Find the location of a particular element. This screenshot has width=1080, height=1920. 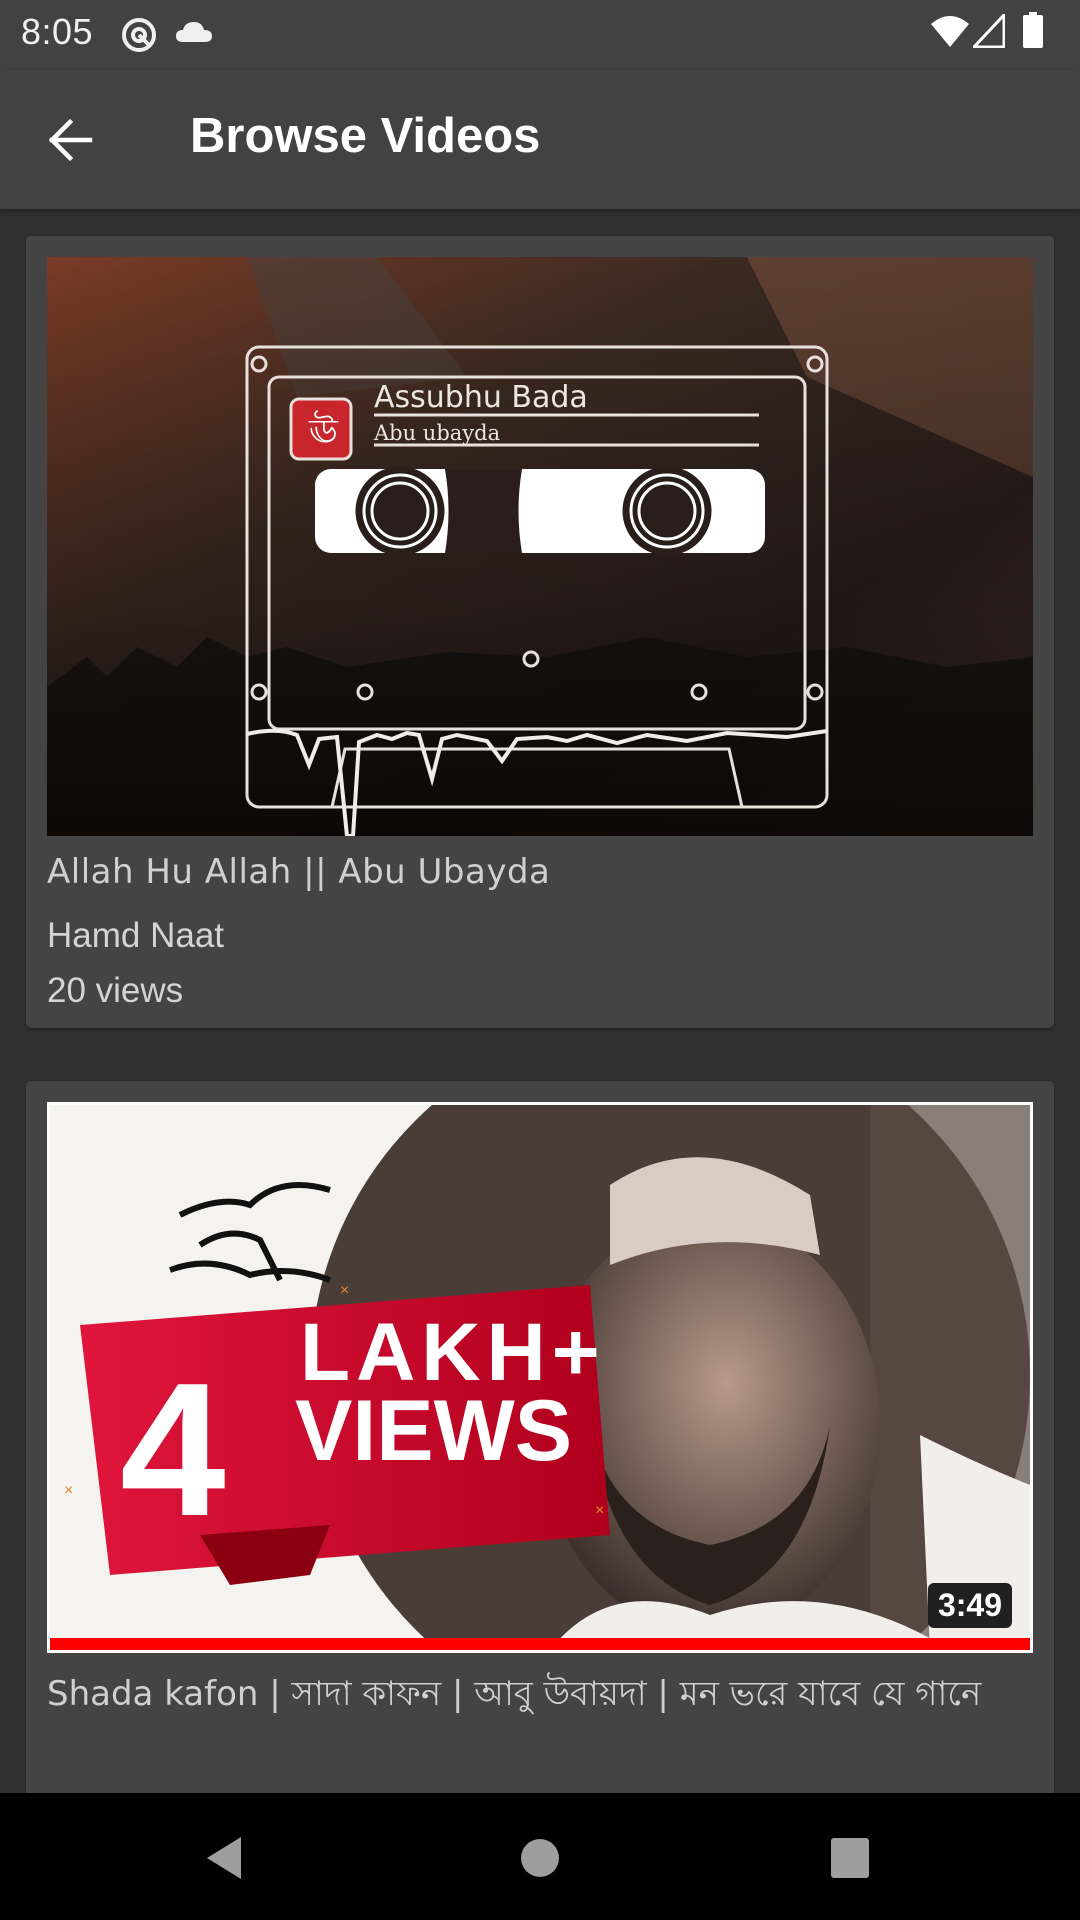

cassette-title: Assubhu Bada is located at coordinates (481, 397).